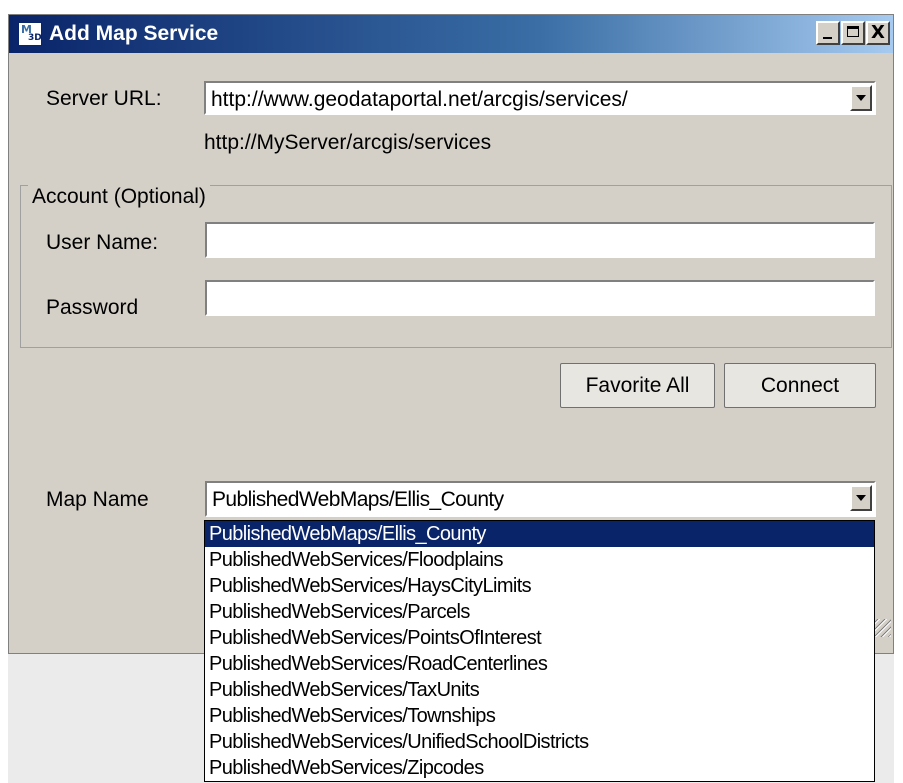 Image resolution: width=903 pixels, height=783 pixels. Describe the element at coordinates (539, 612) in the screenshot. I see `list-item: PublishedWebServices/Parcels` at that location.